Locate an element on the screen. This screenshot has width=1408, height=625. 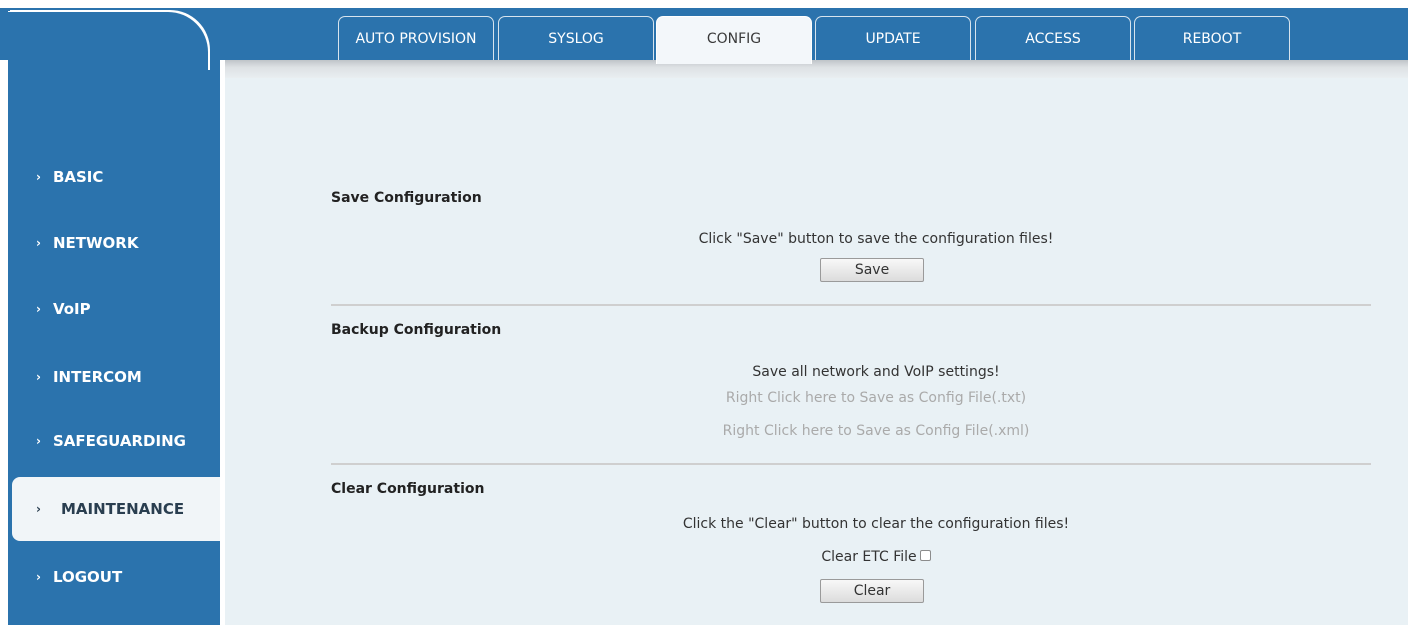
clear-etc-row: Clear ETC File is located at coordinates (876, 557).